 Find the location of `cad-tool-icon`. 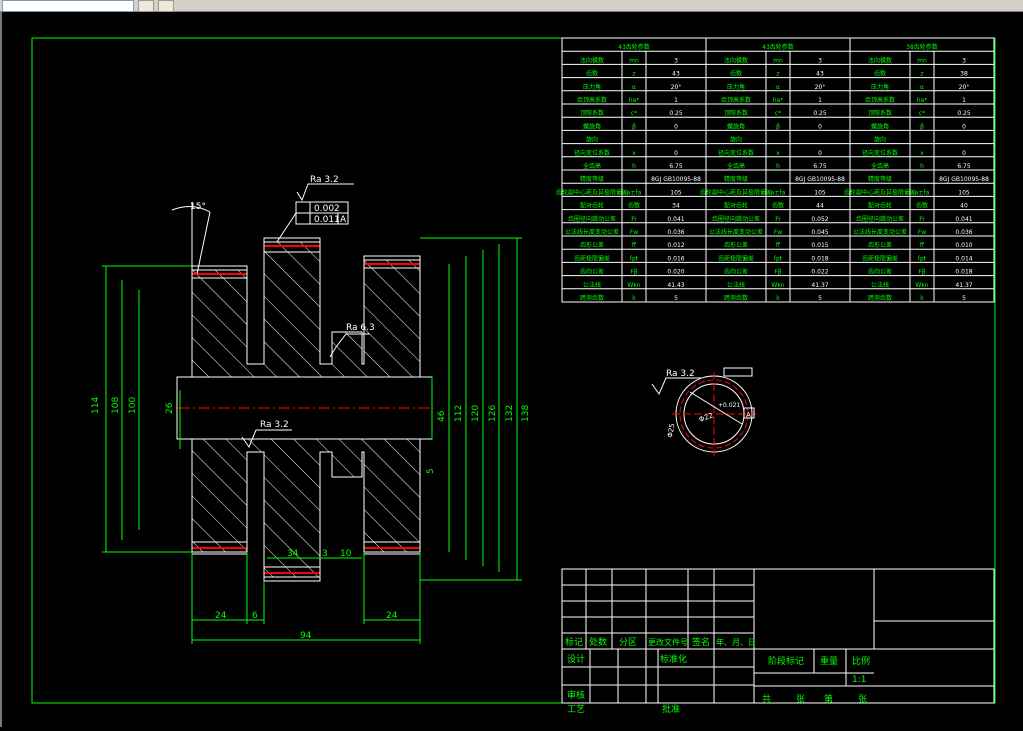

cad-tool-icon is located at coordinates (146, 6).